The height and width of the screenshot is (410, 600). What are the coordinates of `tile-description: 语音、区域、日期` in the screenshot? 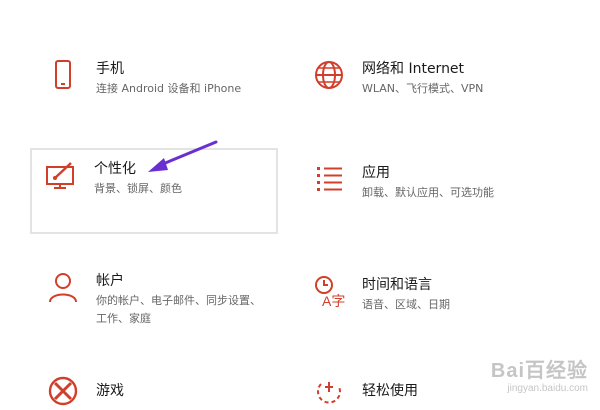 It's located at (406, 304).